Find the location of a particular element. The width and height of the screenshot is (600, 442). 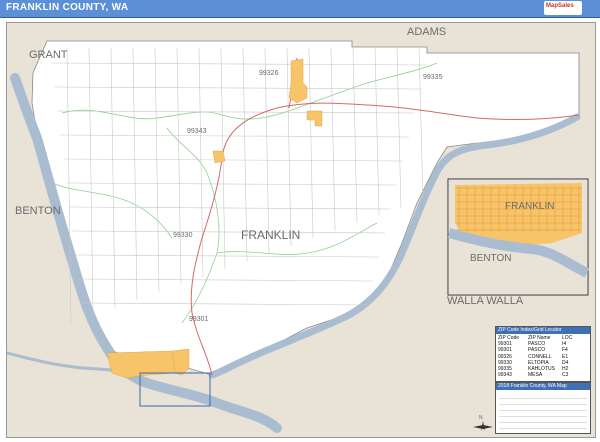

brand-logo: MapSales is located at coordinates (563, 8).